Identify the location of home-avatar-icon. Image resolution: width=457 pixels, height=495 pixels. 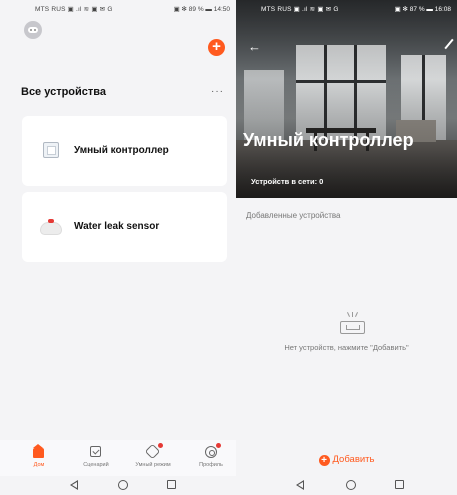
(33, 30).